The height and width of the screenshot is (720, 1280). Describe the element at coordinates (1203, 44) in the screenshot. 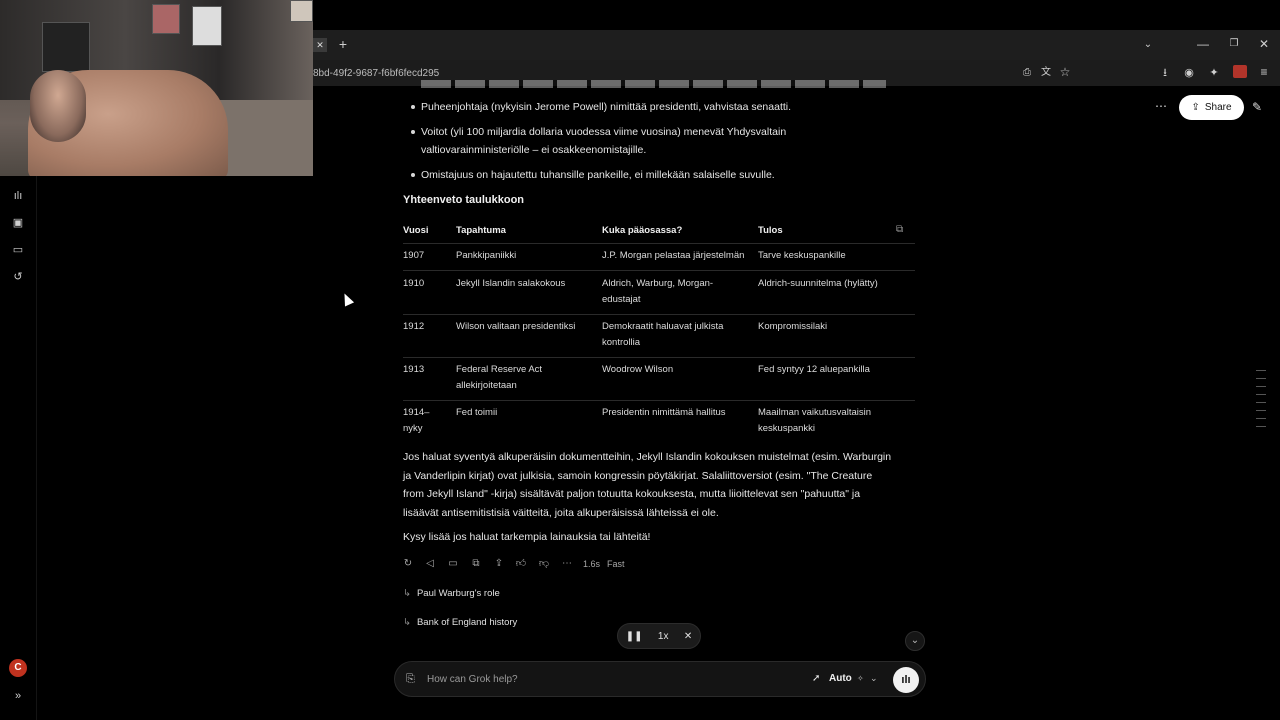

I see `minimize-icon: —` at that location.